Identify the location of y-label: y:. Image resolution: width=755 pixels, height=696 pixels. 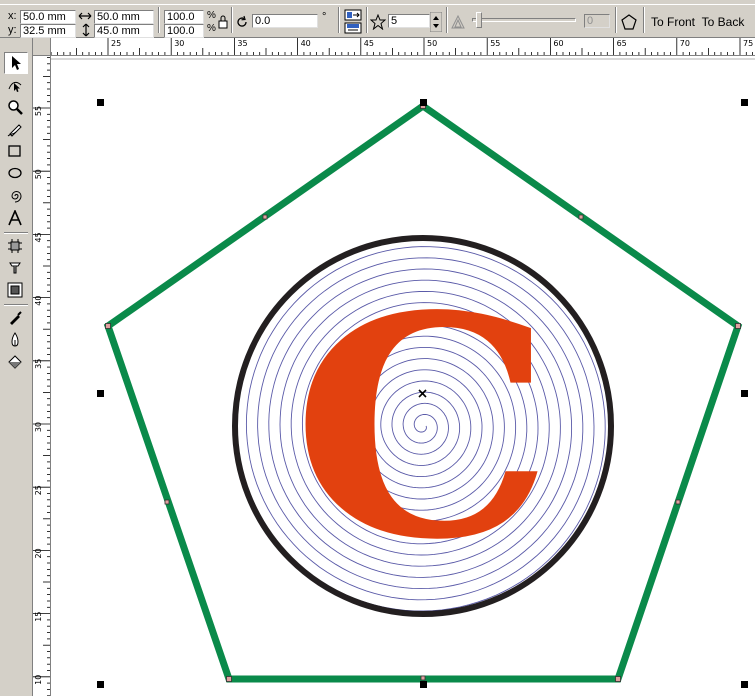
(12, 30).